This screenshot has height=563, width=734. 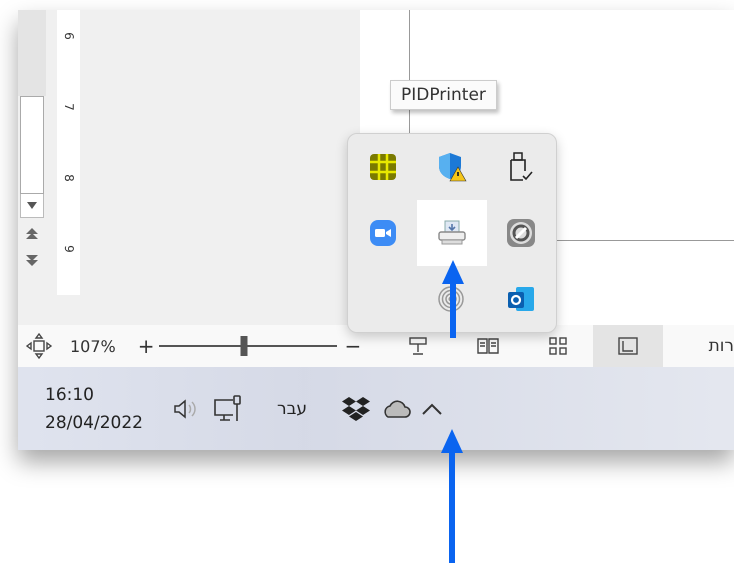 I want to click on zoom-slider-thumb, so click(x=244, y=346).